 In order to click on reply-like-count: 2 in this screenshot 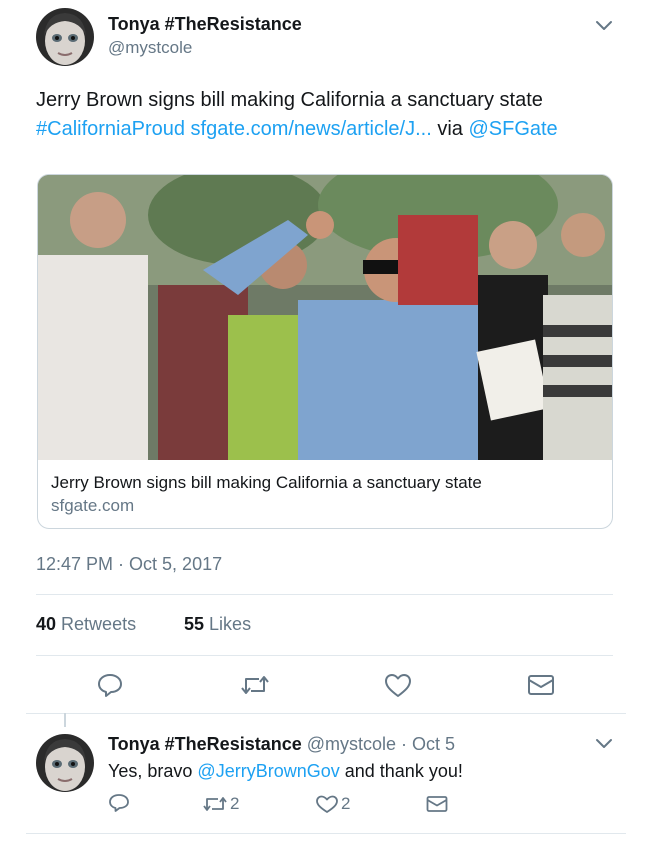, I will do `click(346, 803)`.